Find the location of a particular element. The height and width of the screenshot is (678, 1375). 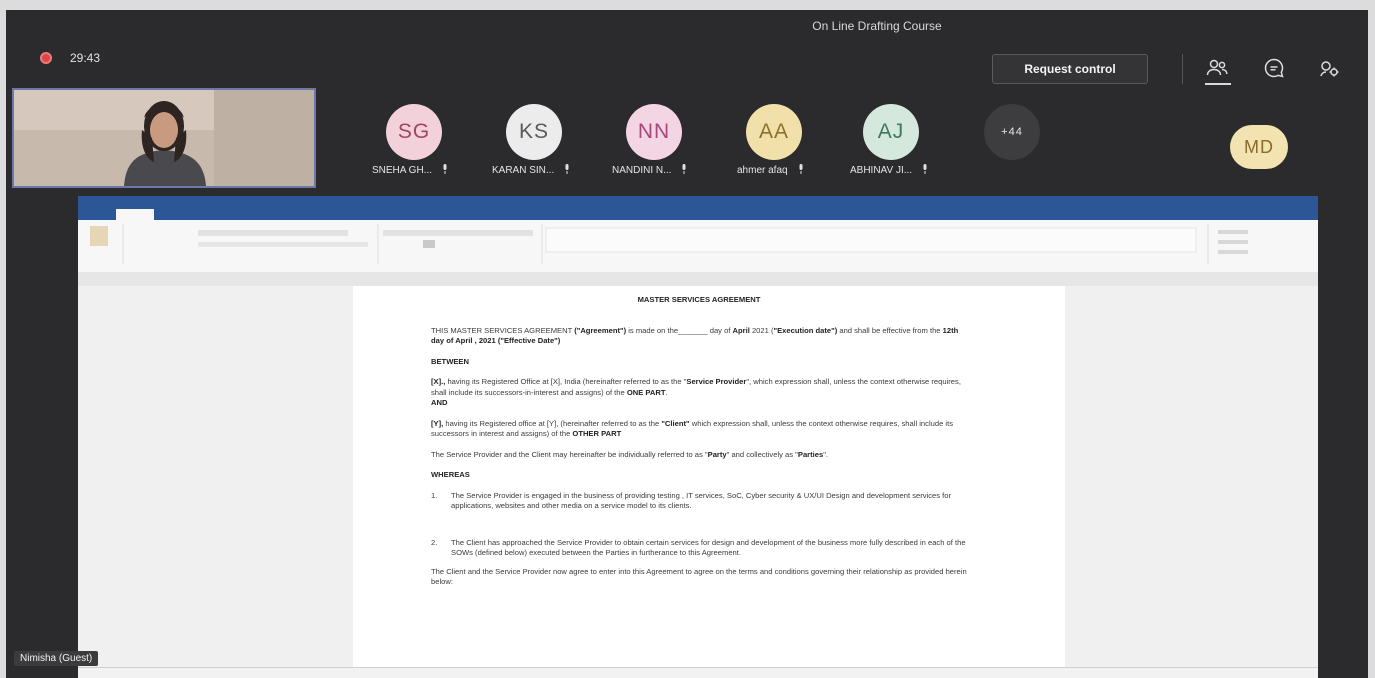

overflow-participants-button: +44 is located at coordinates (1012, 132).